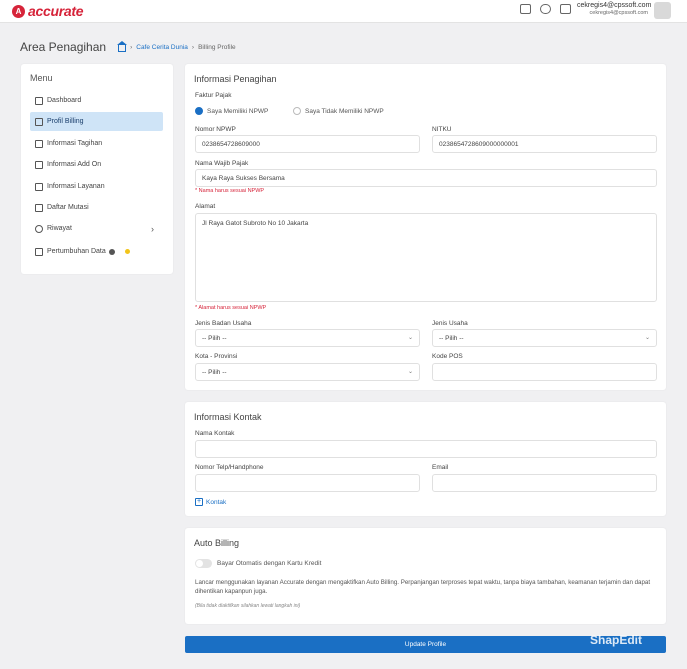 The height and width of the screenshot is (669, 687). I want to click on database-icon, so click(545, 9).